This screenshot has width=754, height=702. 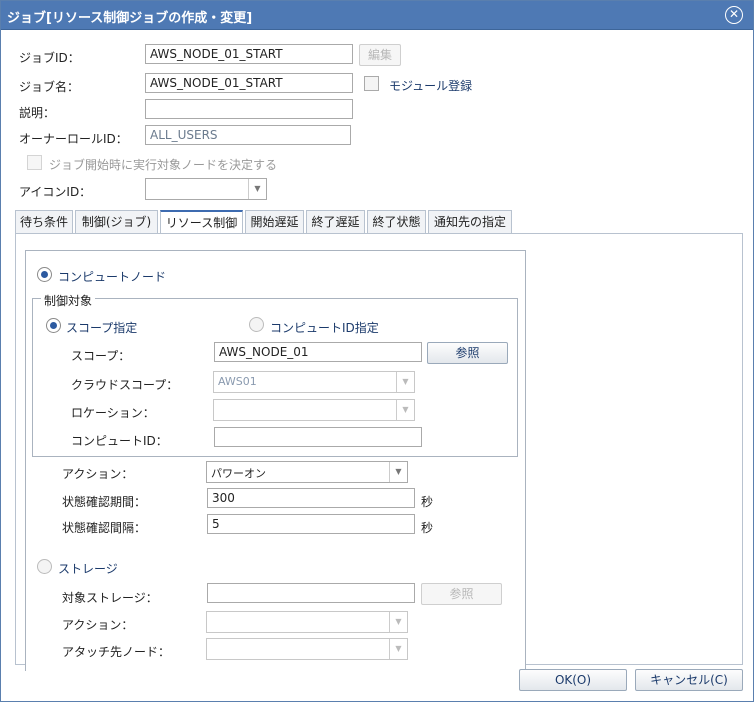 What do you see at coordinates (377, 15) in the screenshot?
I see `title-bar: ジョブ[リソース制御ジョブの作成・変更] ✕` at bounding box center [377, 15].